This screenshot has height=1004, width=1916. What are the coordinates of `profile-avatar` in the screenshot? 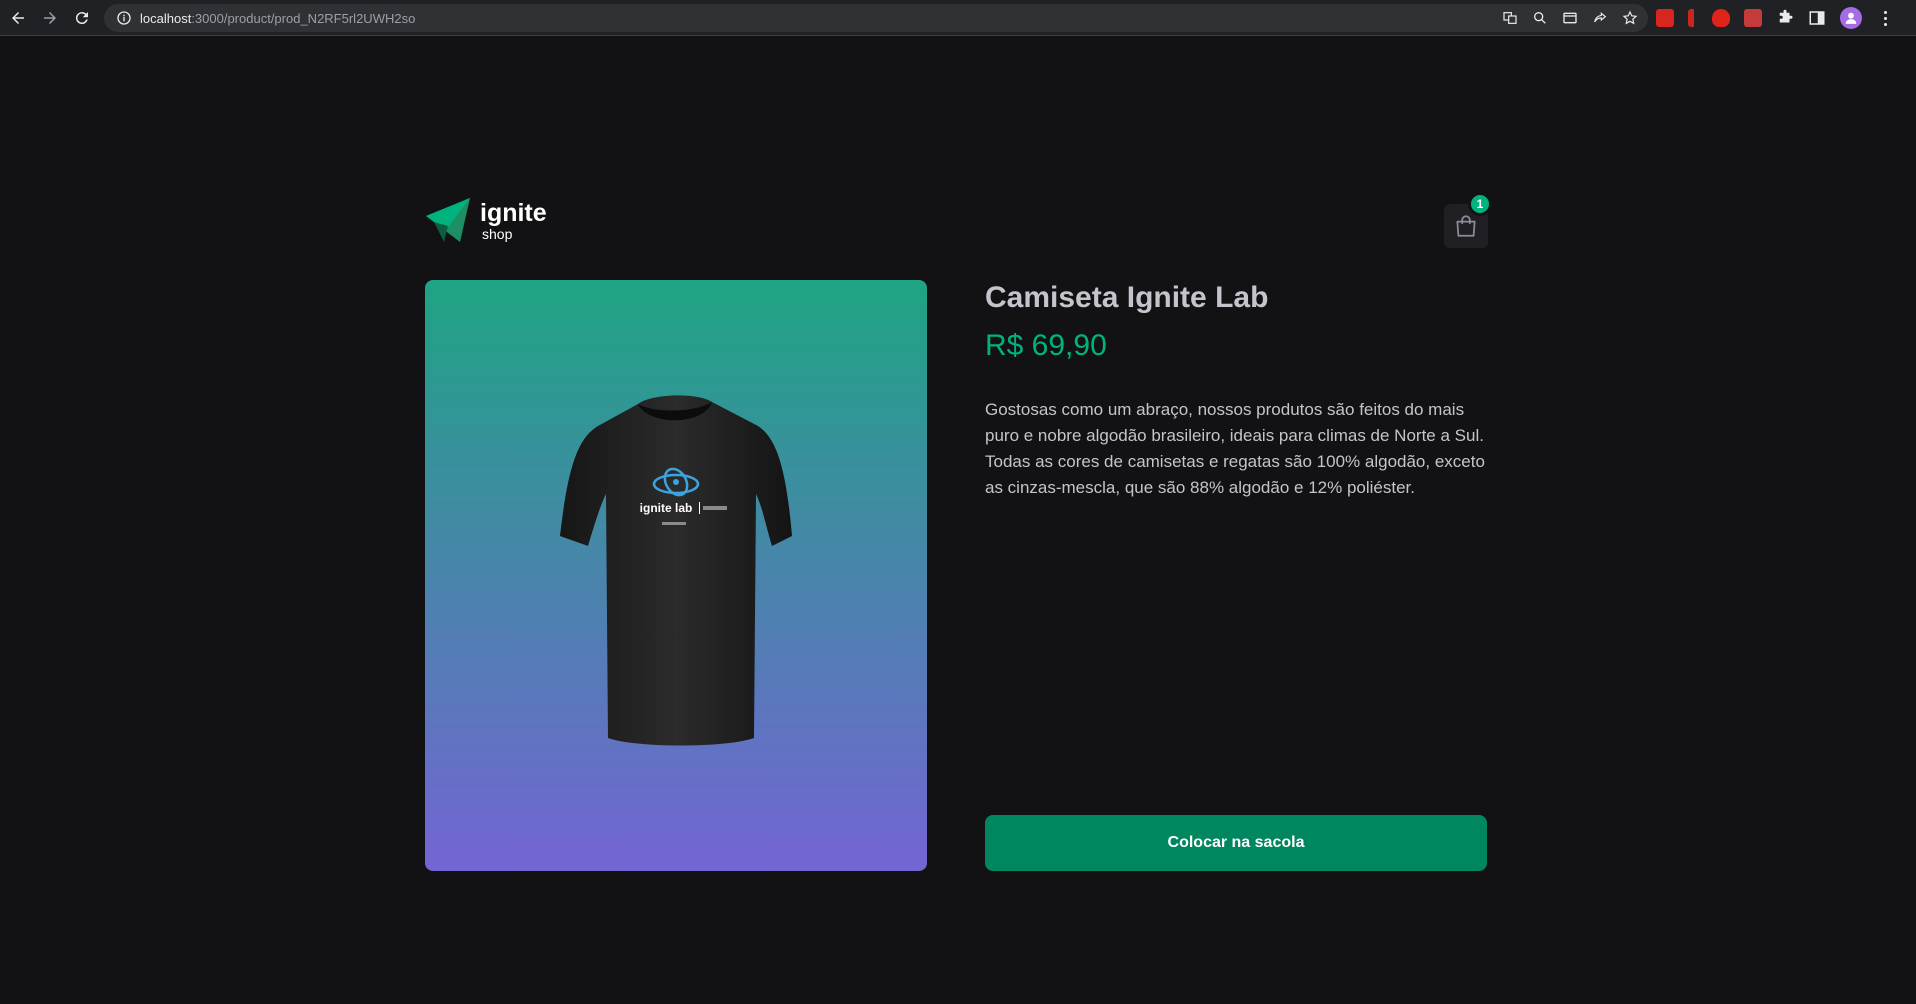 It's located at (1851, 18).